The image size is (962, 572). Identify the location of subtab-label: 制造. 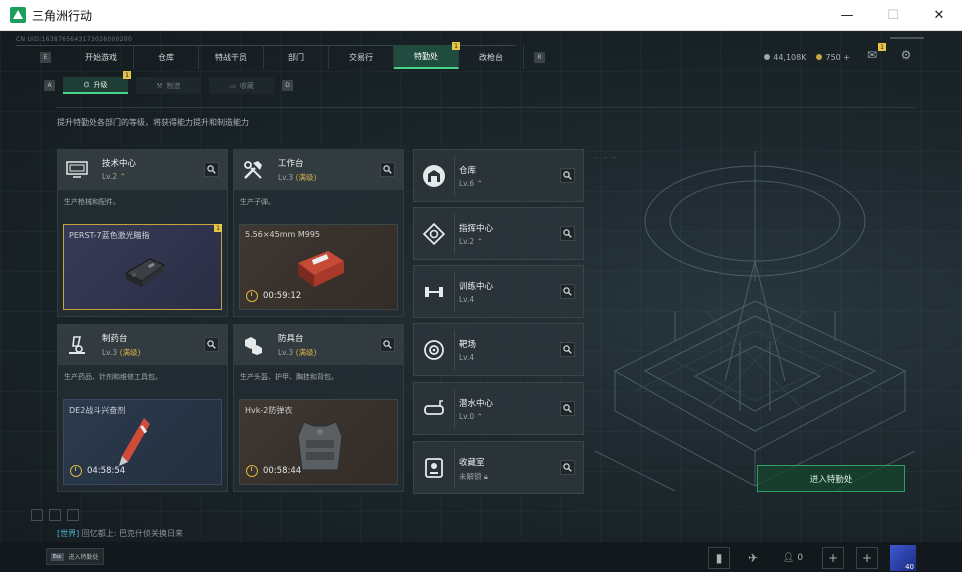
(173, 85).